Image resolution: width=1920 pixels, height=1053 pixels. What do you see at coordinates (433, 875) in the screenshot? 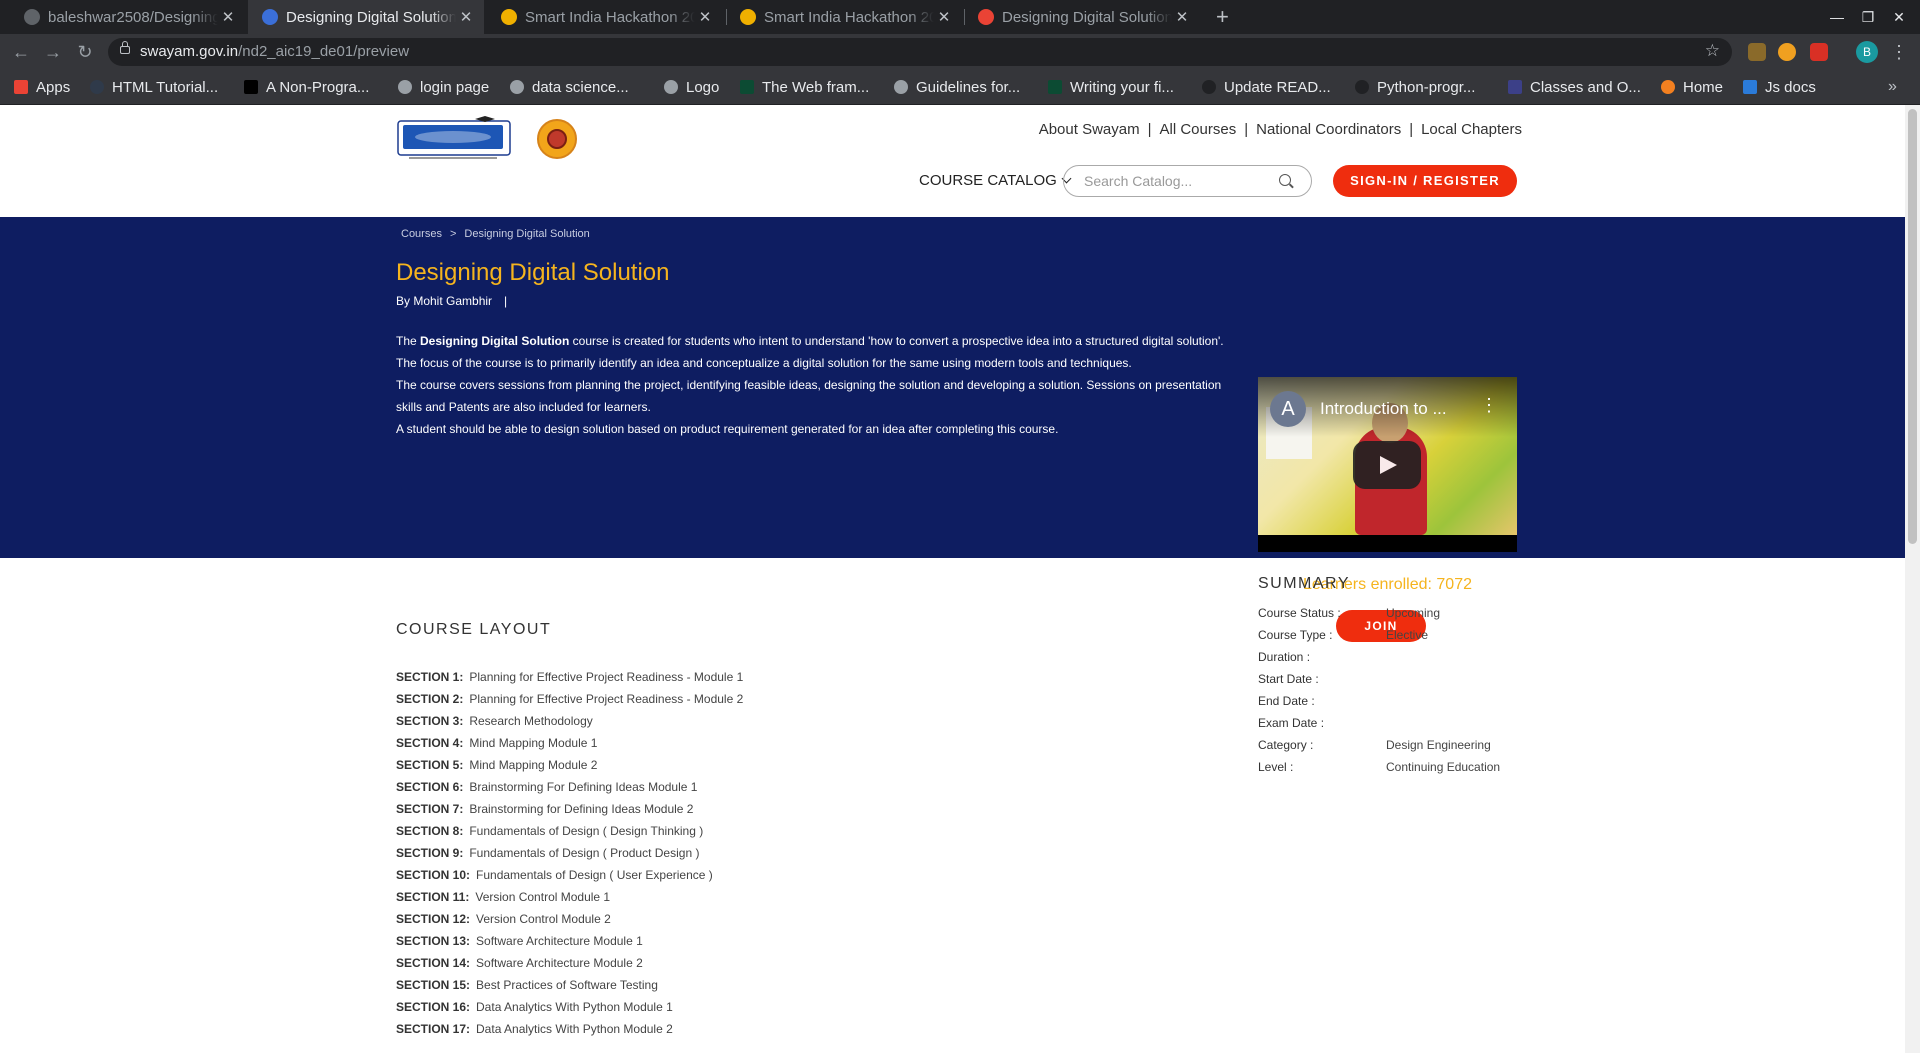
I see `section-number: SECTION 10:` at bounding box center [433, 875].